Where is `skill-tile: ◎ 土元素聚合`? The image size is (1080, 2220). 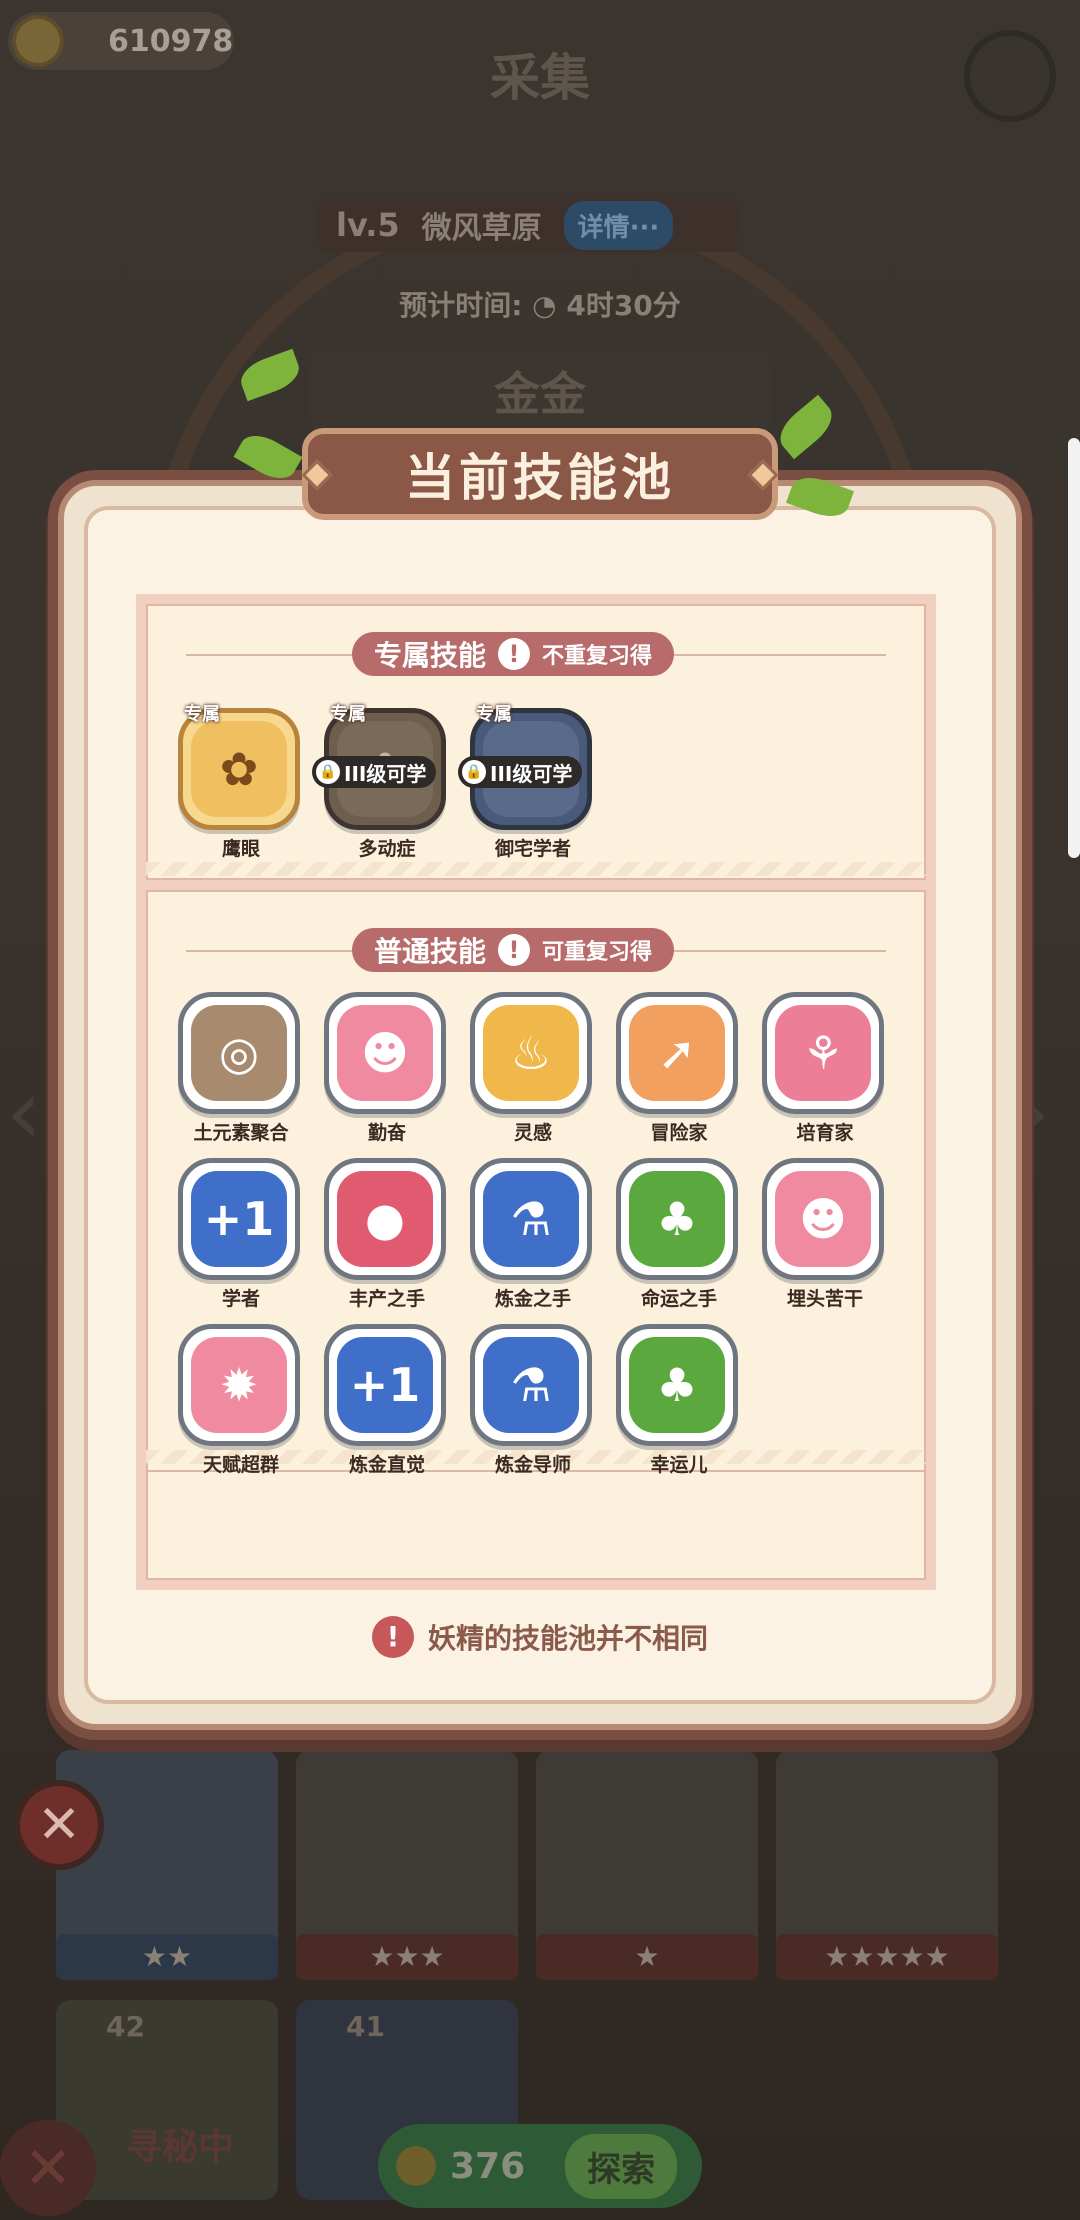 skill-tile: ◎ 土元素聚合 is located at coordinates (241, 1068).